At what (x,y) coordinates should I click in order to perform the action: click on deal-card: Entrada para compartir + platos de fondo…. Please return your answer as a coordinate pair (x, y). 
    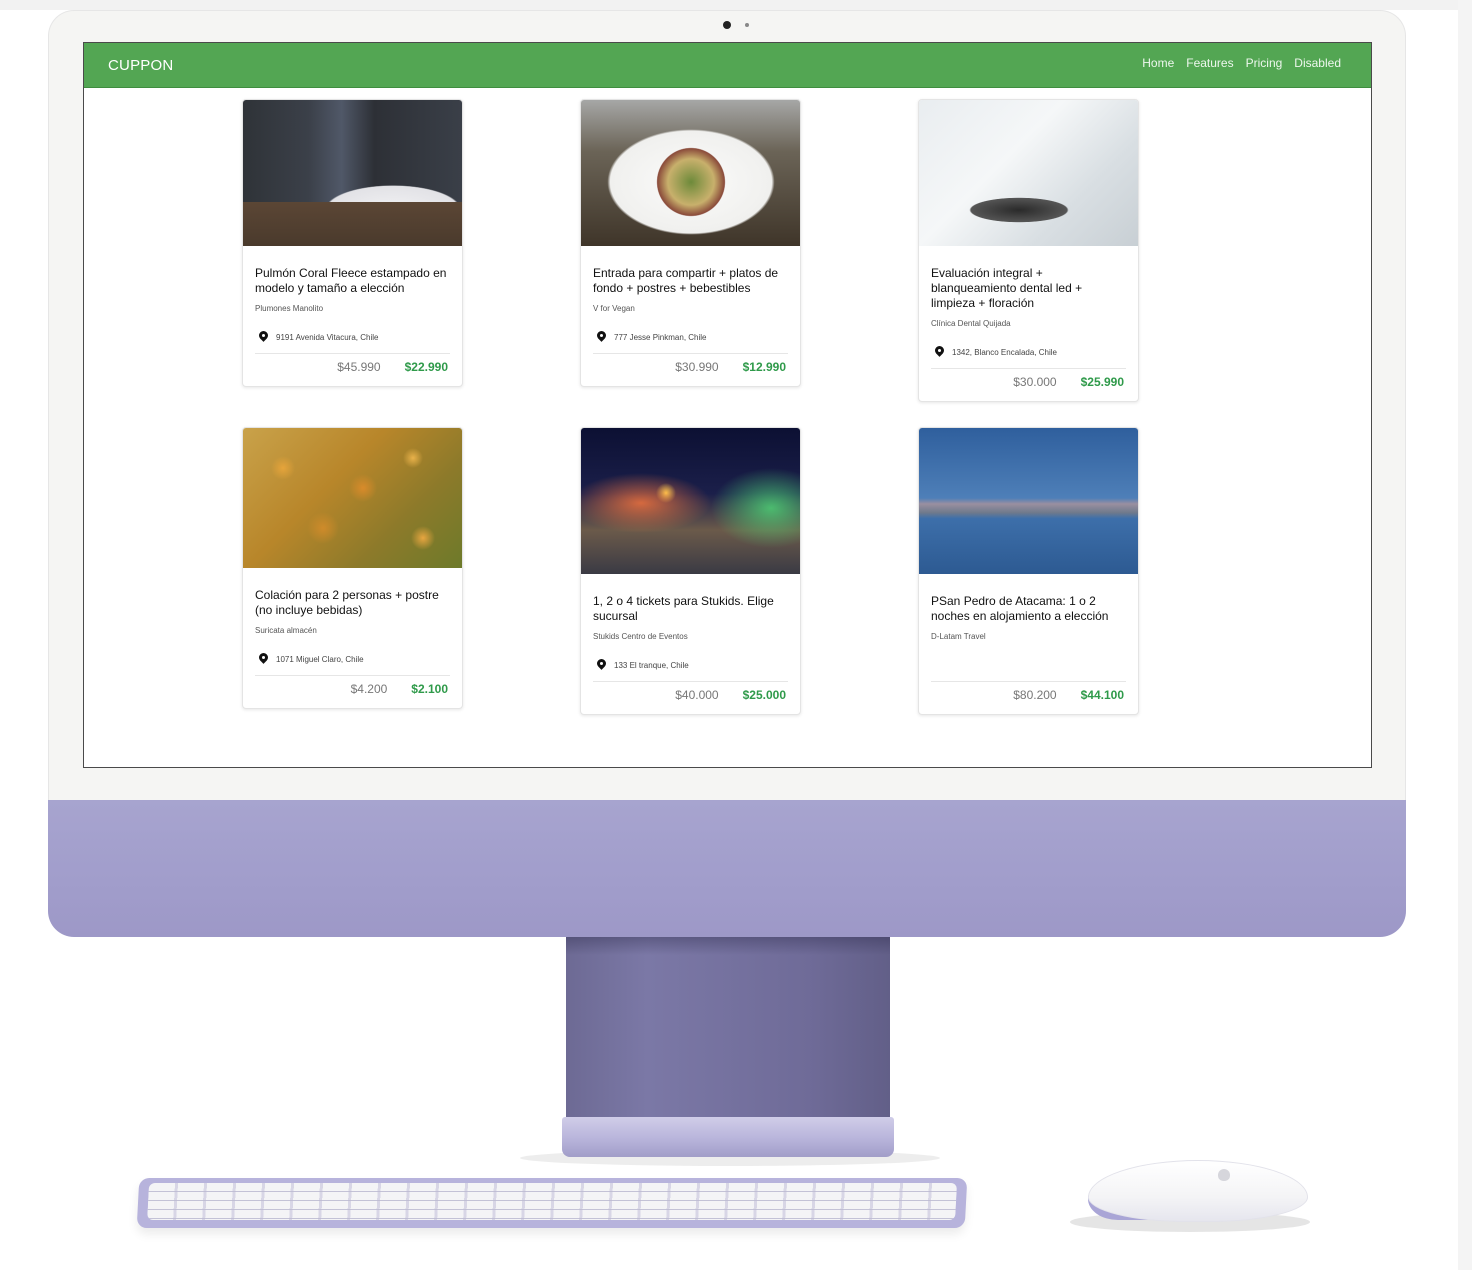
    Looking at the image, I should click on (690, 243).